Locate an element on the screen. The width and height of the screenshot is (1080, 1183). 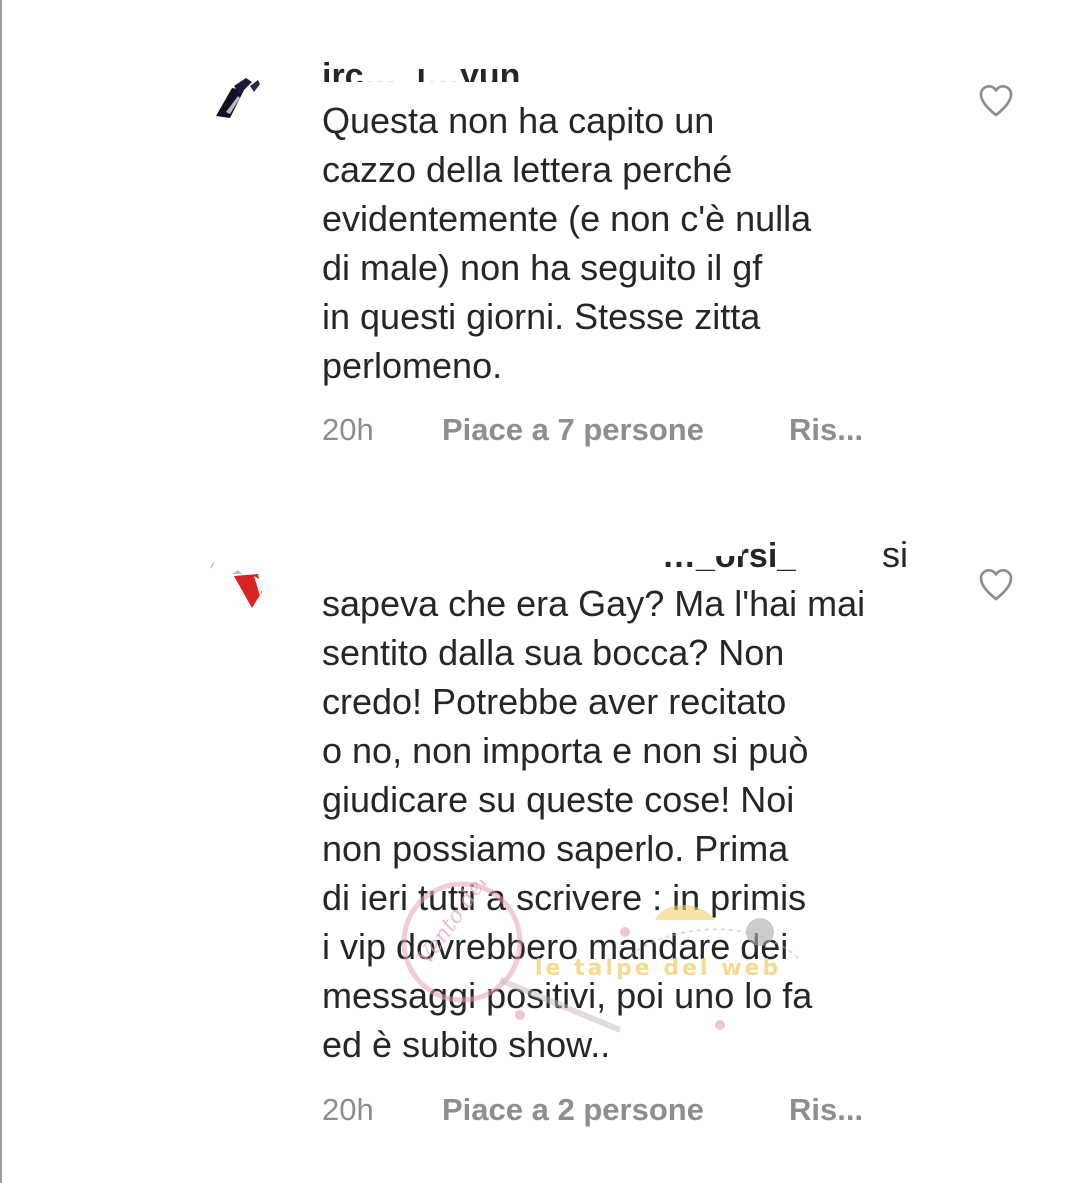
likes-count-link: Piace a 7 persone is located at coordinates (573, 430).